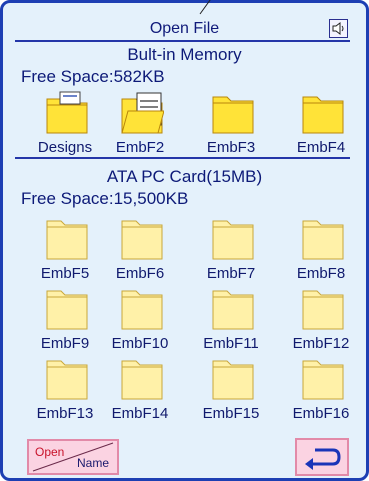 The image size is (369, 481). I want to click on folder-open-document-icon, so click(142, 113).